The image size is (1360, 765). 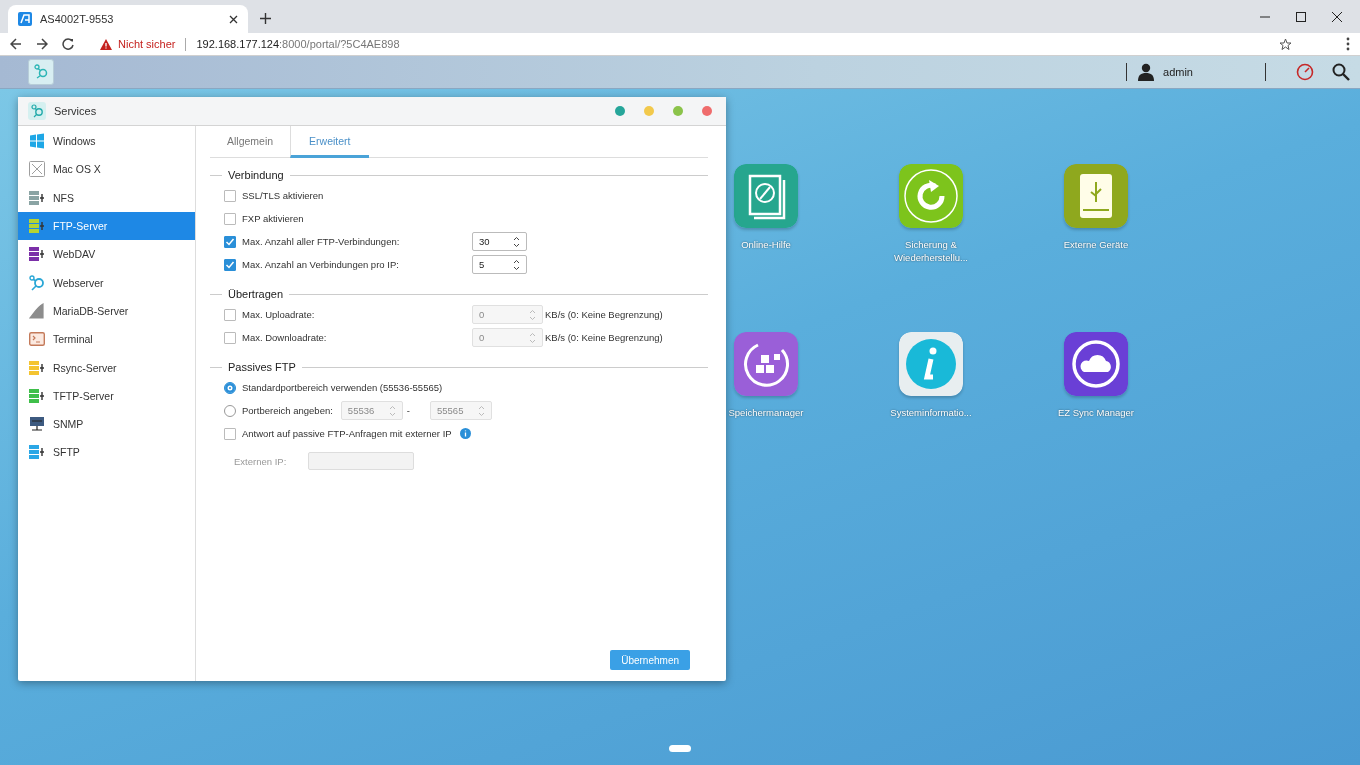 I want to click on number-spinner: 30, so click(x=499, y=241).